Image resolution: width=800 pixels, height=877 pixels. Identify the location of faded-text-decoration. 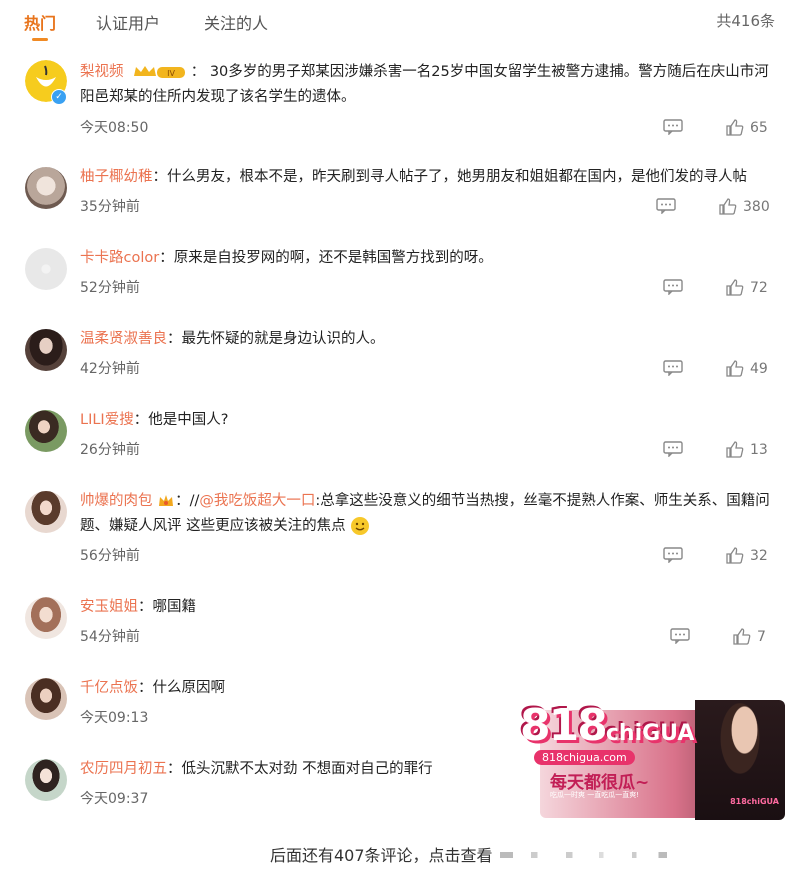
(610, 855).